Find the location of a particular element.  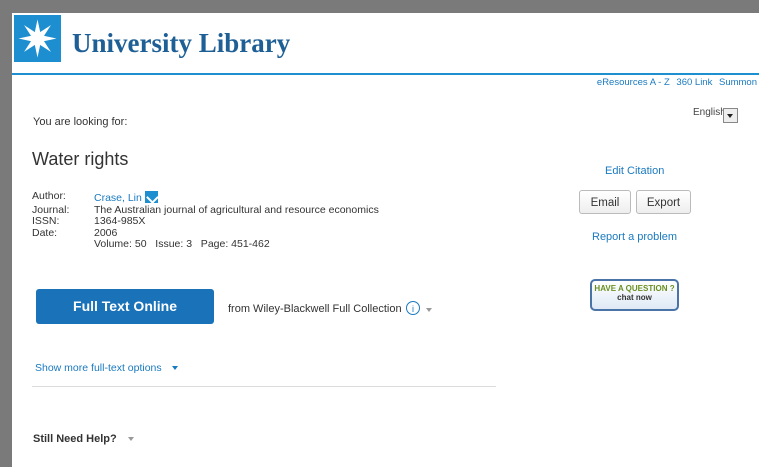

looking-for-label: You are looking for: is located at coordinates (80, 122).